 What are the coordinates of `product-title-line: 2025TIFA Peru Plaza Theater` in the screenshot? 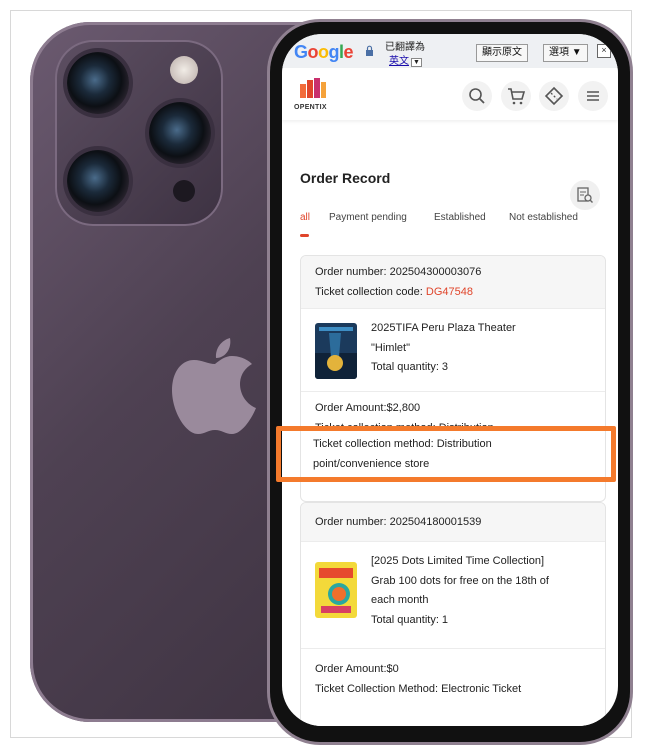 It's located at (443, 328).